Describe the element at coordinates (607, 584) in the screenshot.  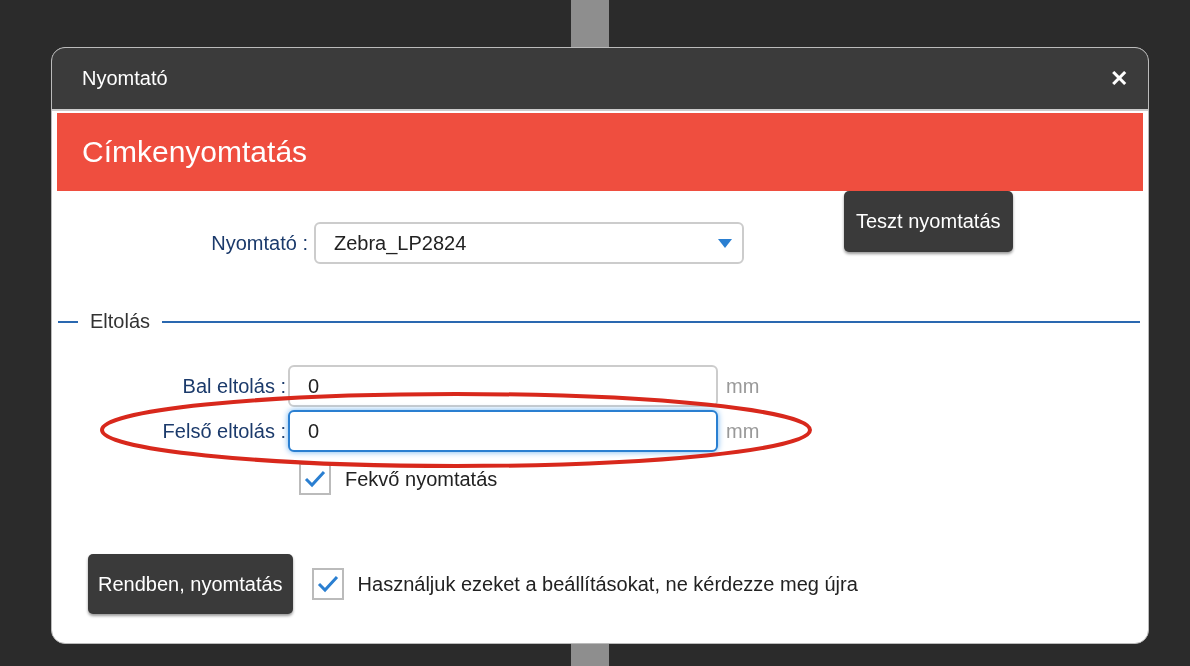
I see `remember-label: Használjuk ezeket a beállításokat, ne kérdezze meg újra` at that location.